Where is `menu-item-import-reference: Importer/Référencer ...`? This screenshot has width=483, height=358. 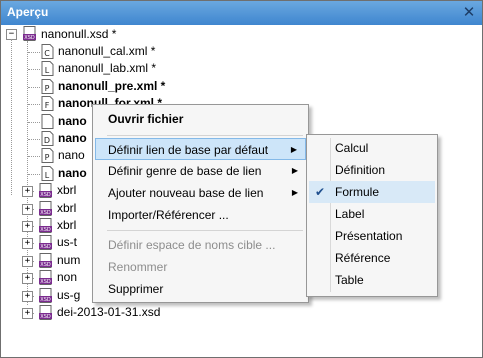 menu-item-import-reference: Importer/Référencer ... is located at coordinates (200, 215).